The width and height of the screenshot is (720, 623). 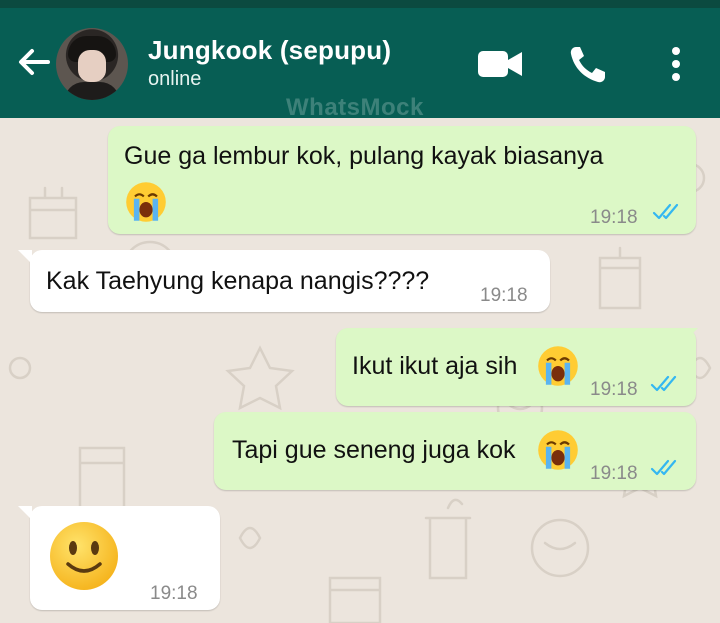 What do you see at coordinates (238, 281) in the screenshot?
I see `message-text: Kak Taehyung kenapa nangis????` at bounding box center [238, 281].